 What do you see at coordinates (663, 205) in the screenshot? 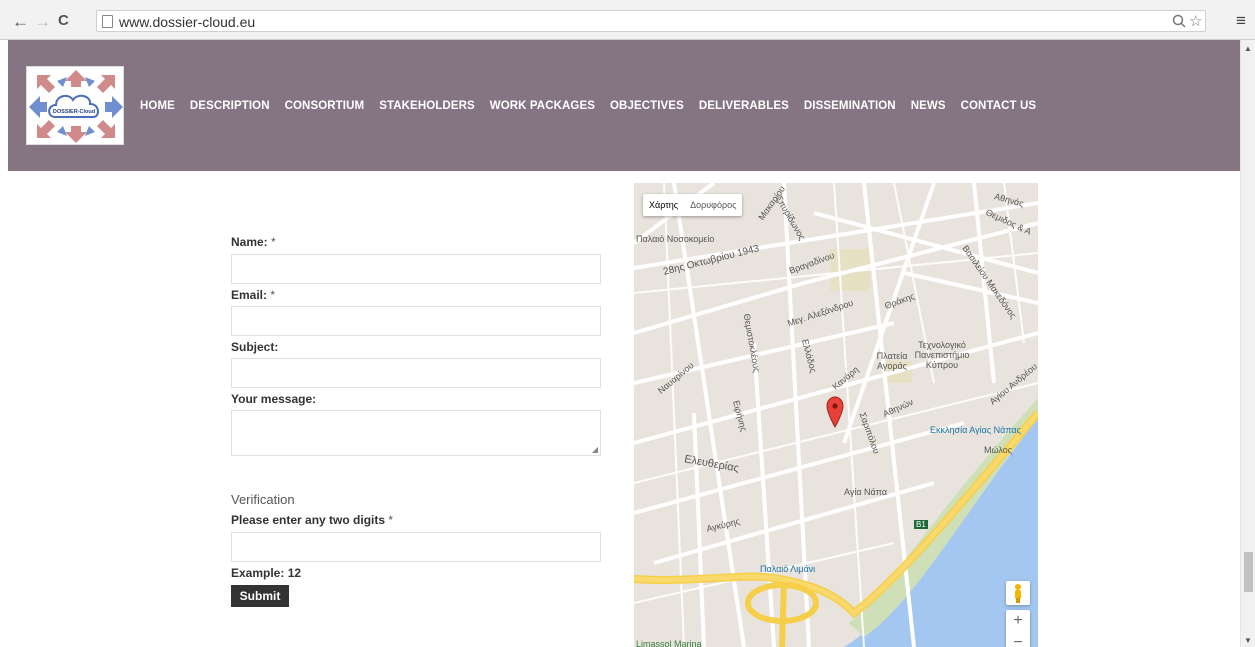
I see `tab-map: Χάρτης` at bounding box center [663, 205].